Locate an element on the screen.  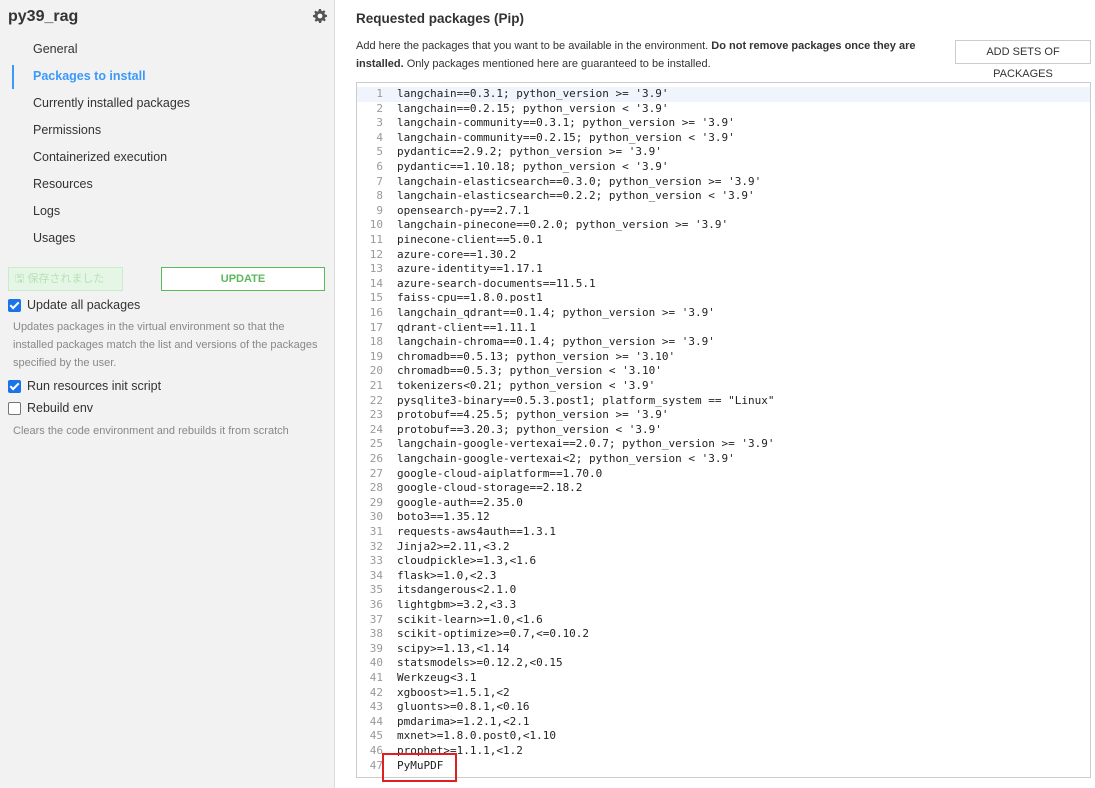
run-init-label: Run resources init script is located at coordinates (94, 386).